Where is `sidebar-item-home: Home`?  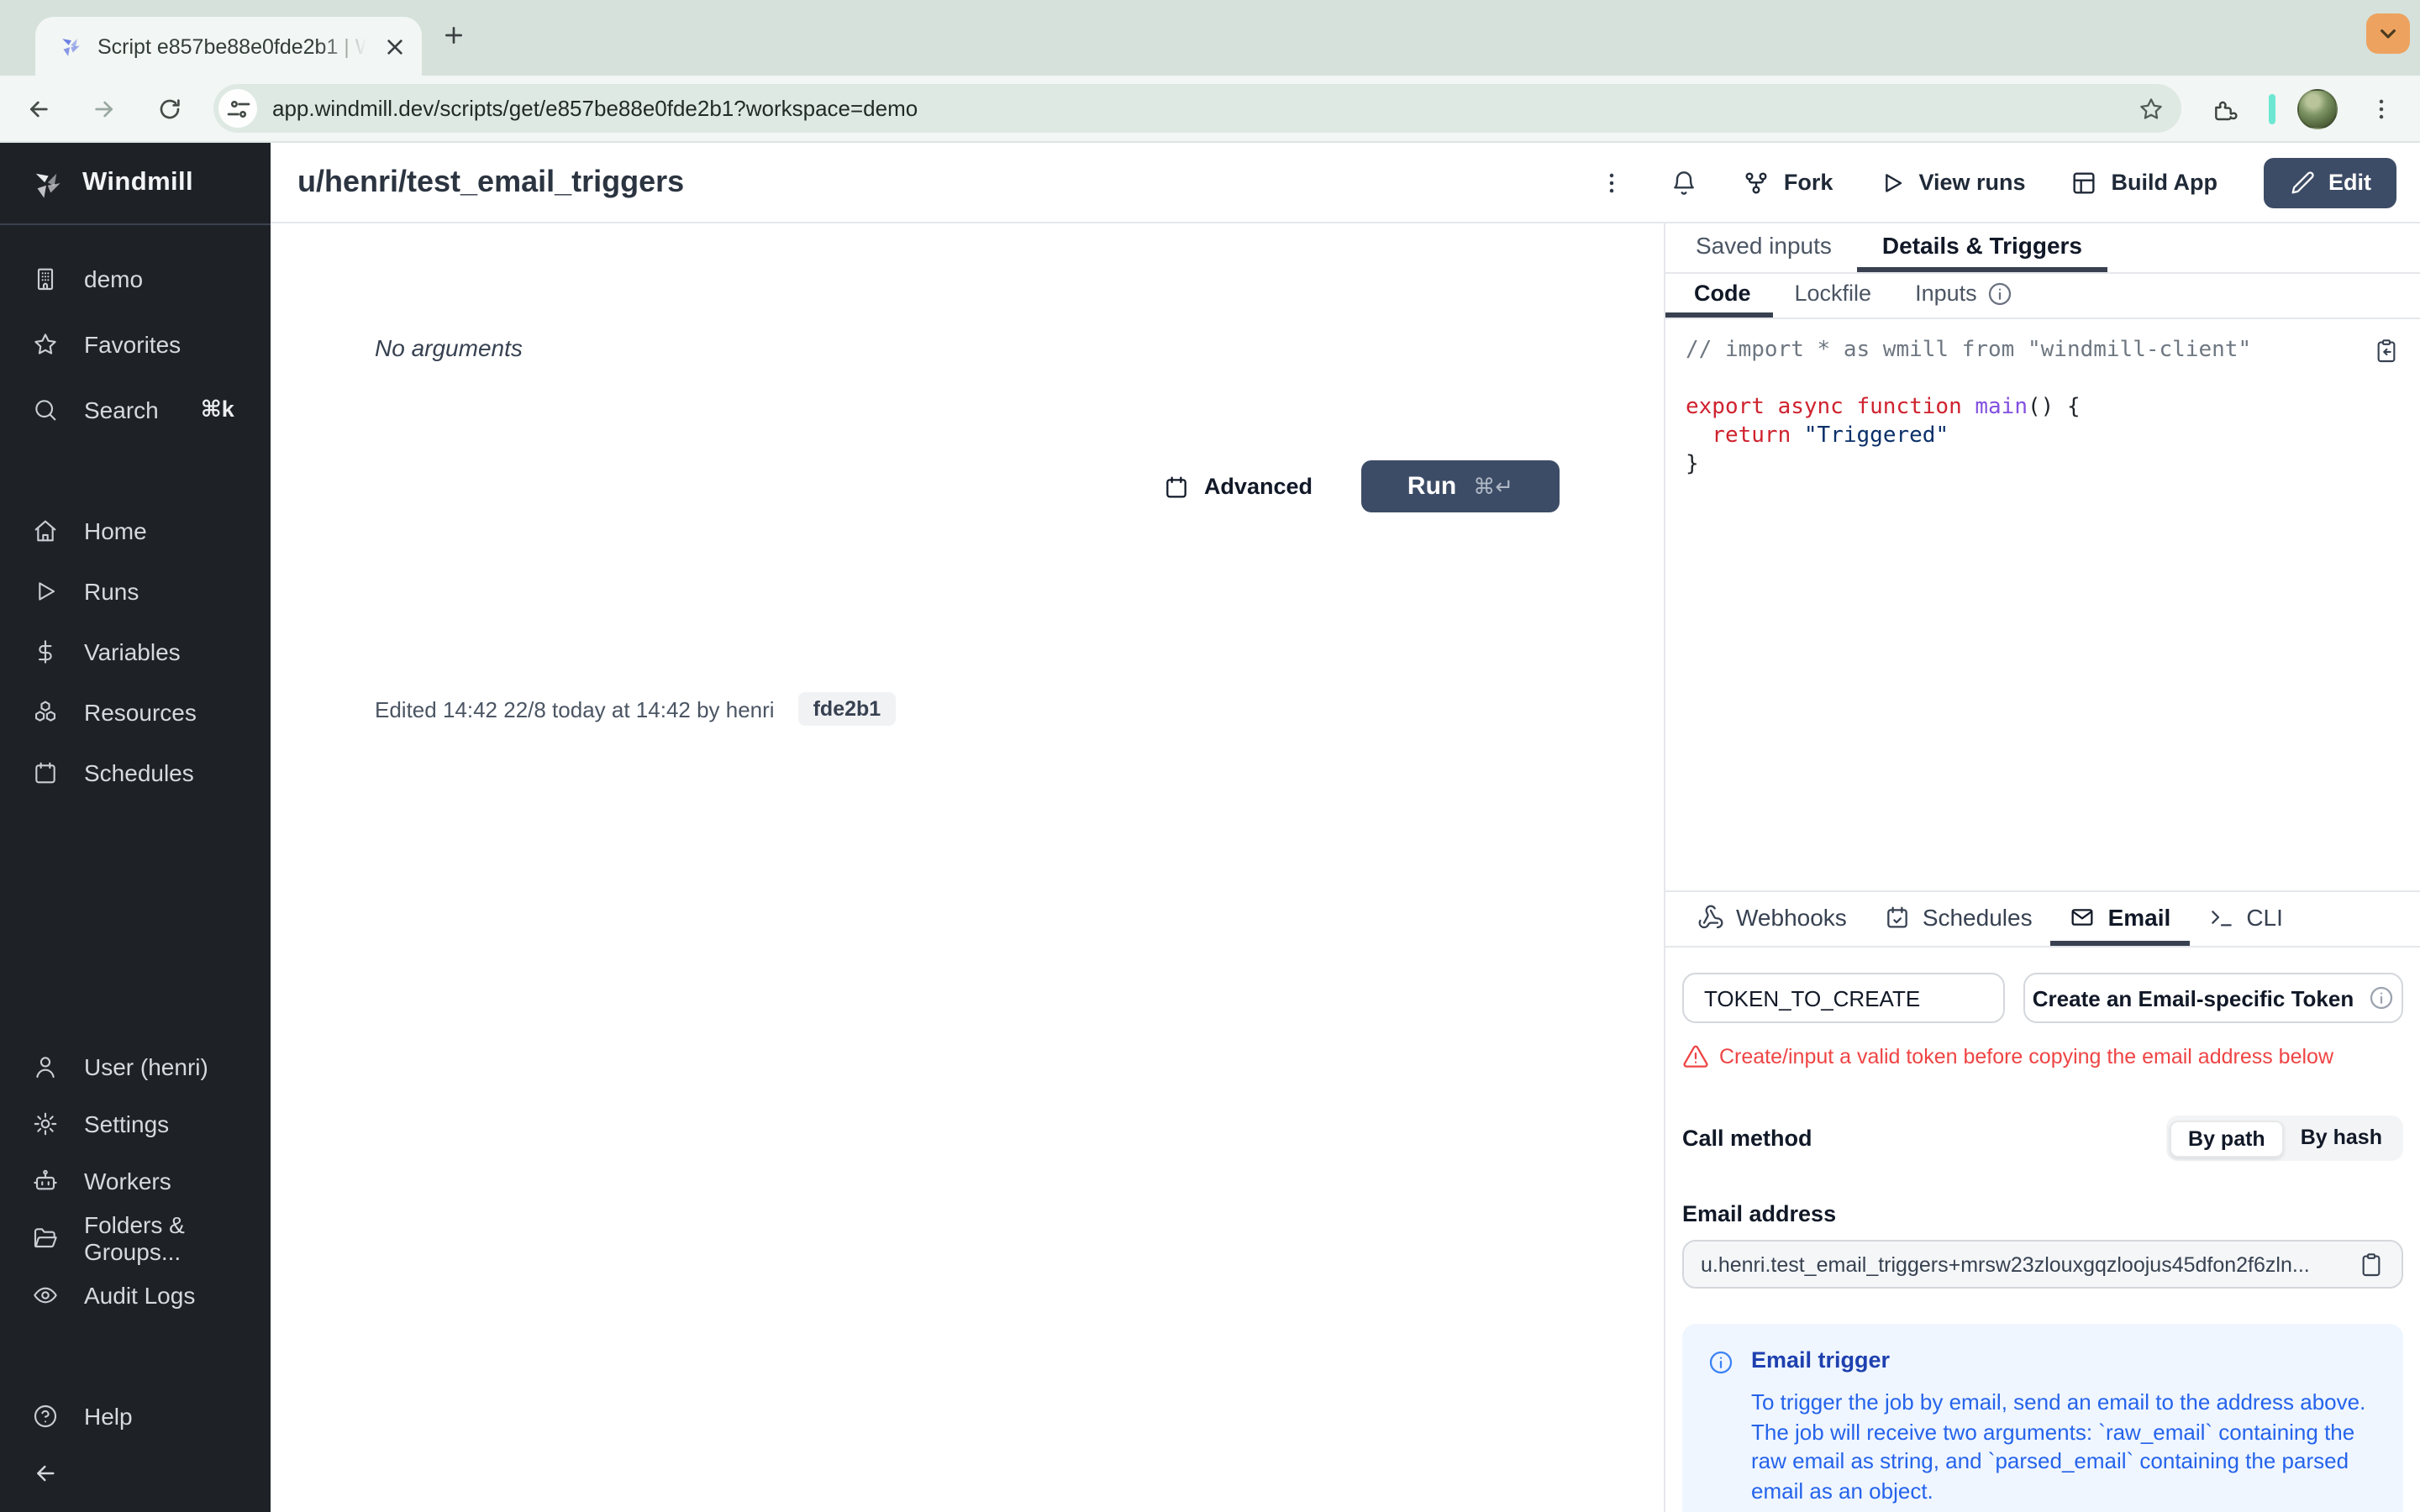
sidebar-item-home: Home is located at coordinates (135, 531).